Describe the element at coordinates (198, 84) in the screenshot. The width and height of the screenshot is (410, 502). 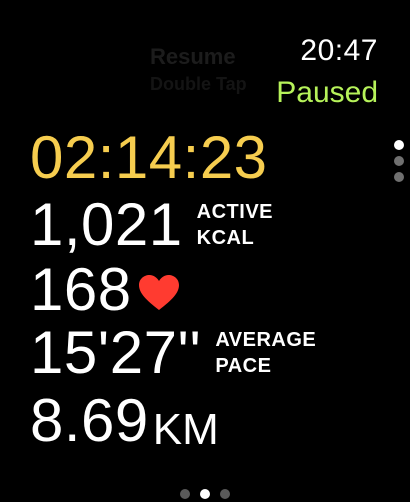
I see `double-tap-ghost-text: Double Tap` at that location.